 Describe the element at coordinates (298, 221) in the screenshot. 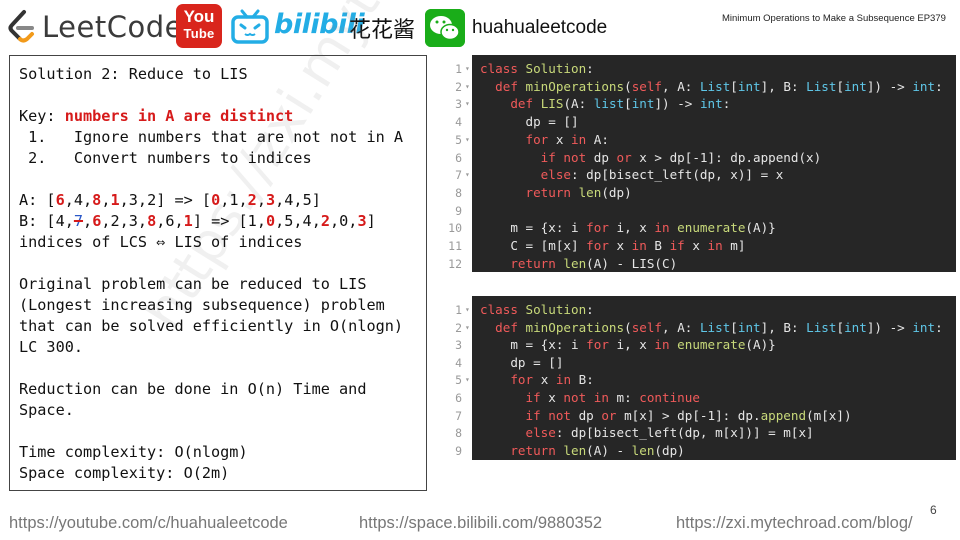

I see `b-text: ,5,4,` at that location.